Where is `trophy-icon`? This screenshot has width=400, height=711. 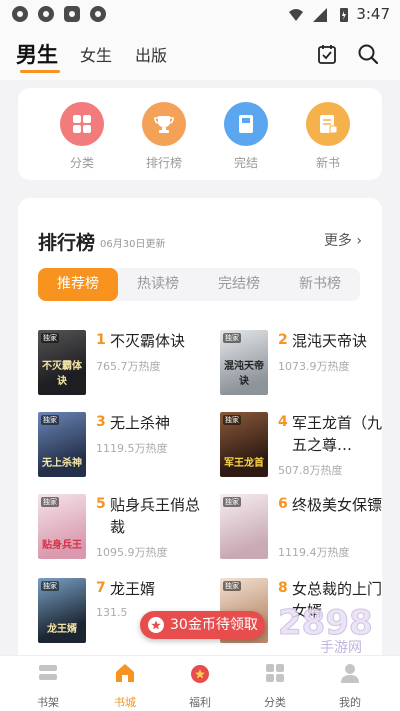 trophy-icon is located at coordinates (164, 124).